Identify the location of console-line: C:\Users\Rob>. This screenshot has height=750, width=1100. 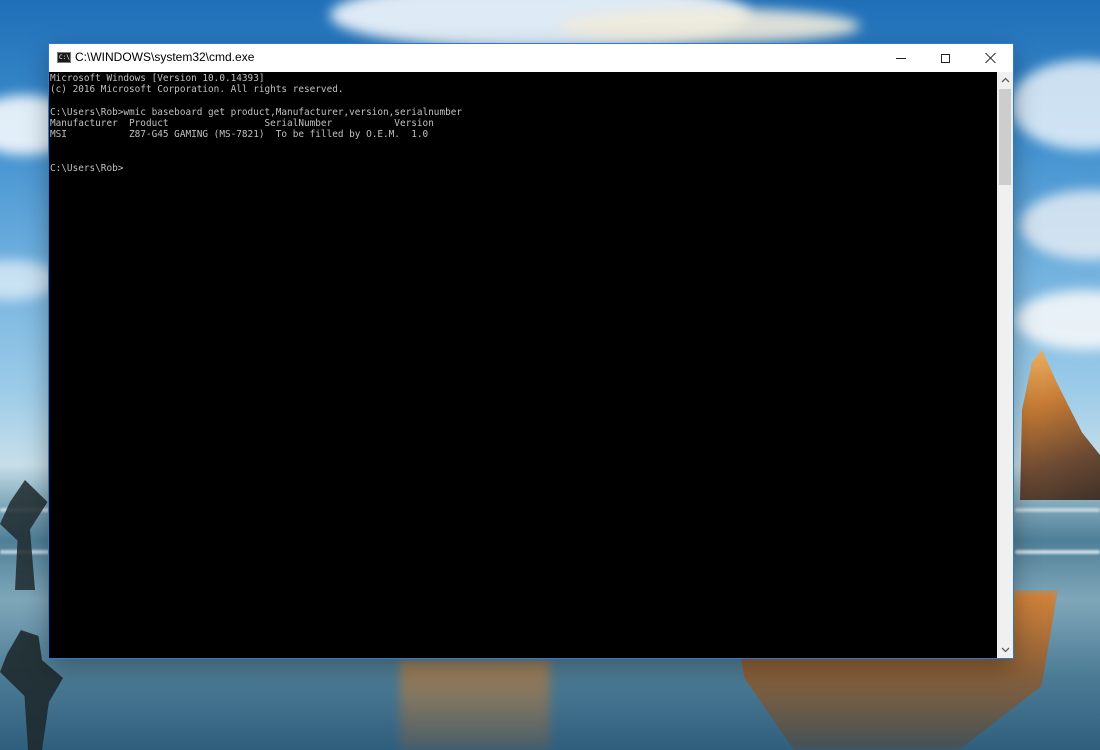
(87, 169).